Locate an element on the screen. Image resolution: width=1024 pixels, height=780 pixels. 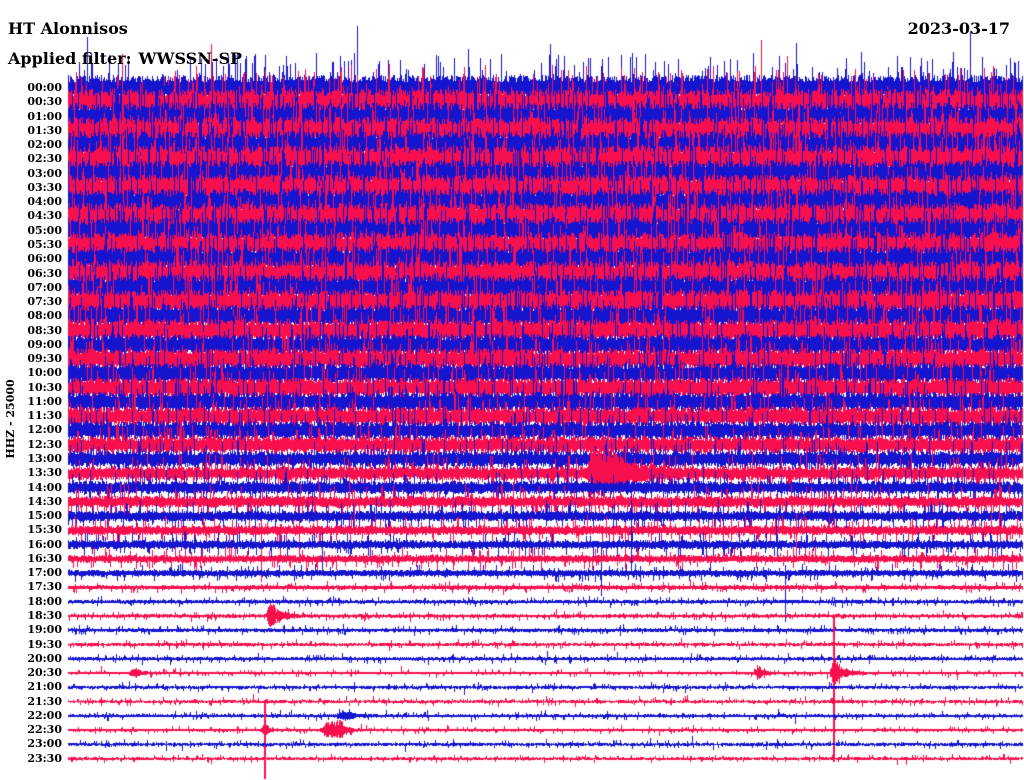
filter-prefix-label: Applied filter: is located at coordinates (70, 58).